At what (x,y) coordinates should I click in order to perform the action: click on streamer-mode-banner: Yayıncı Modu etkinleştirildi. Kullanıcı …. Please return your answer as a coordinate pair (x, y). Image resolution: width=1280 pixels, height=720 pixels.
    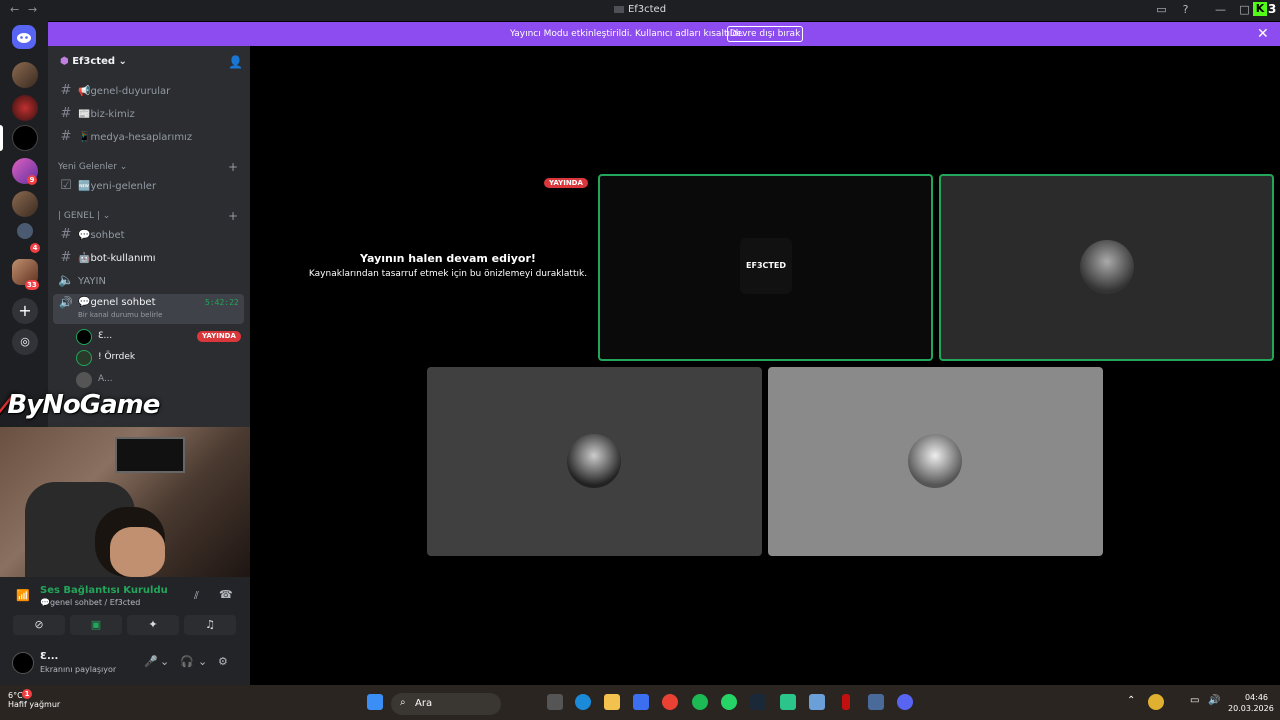
    Looking at the image, I should click on (664, 34).